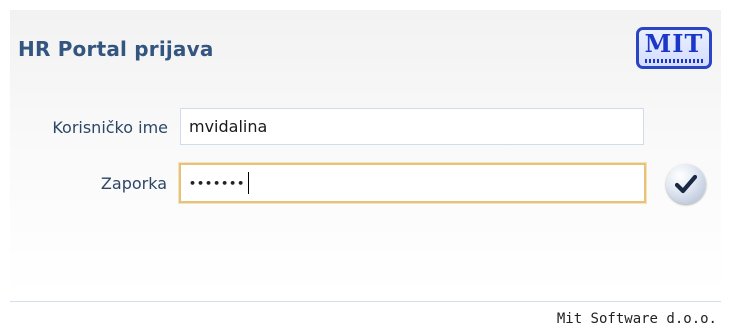 This screenshot has width=731, height=329. I want to click on company-logo: MIT, so click(674, 48).